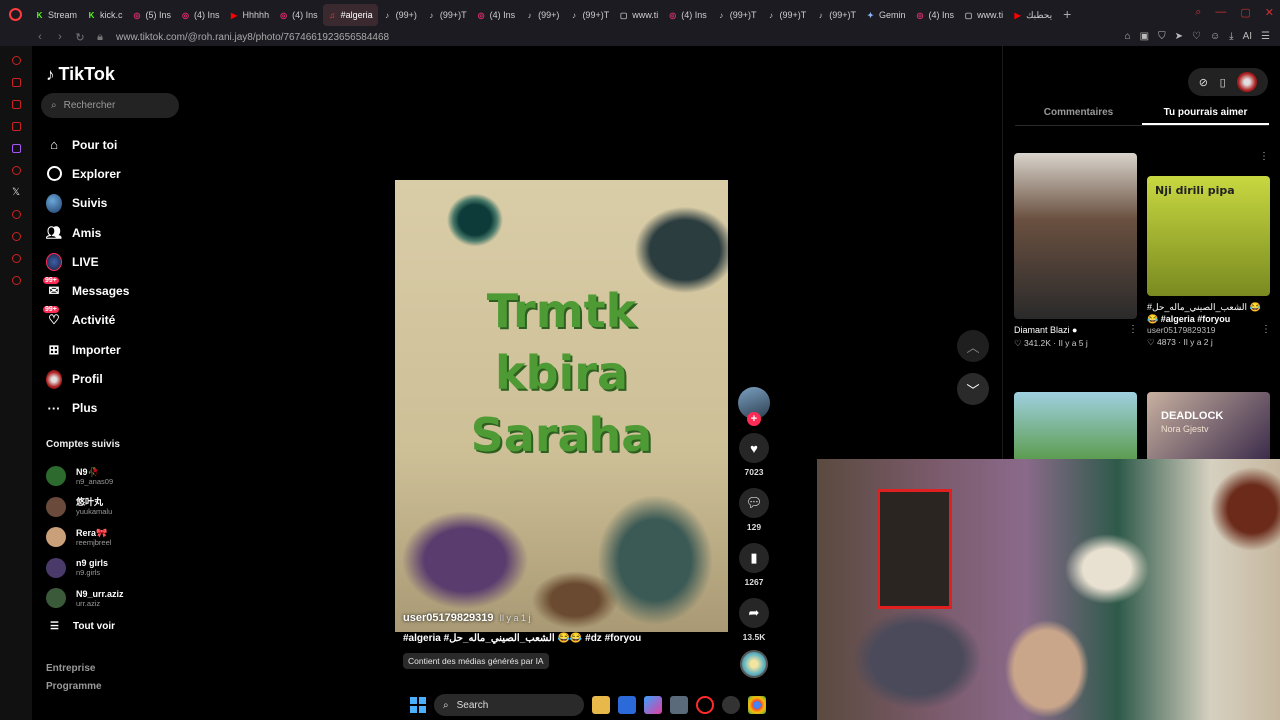 The height and width of the screenshot is (720, 1280). I want to click on account-icon: ☺, so click(1215, 36).